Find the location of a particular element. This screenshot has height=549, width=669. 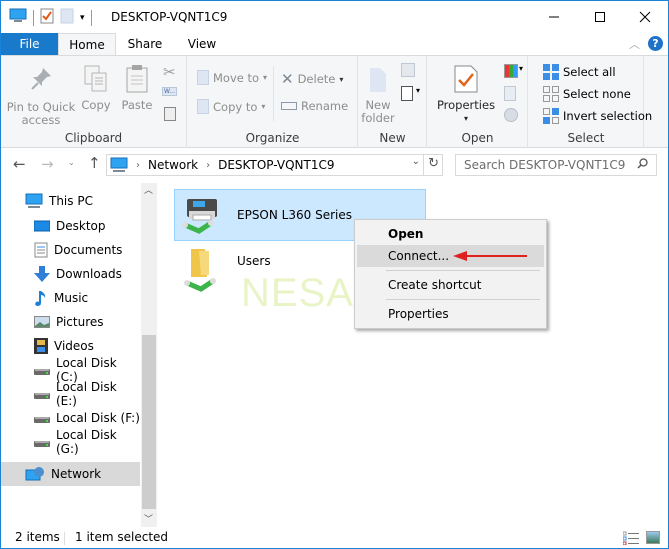

paste-button: Paste is located at coordinates (137, 88).